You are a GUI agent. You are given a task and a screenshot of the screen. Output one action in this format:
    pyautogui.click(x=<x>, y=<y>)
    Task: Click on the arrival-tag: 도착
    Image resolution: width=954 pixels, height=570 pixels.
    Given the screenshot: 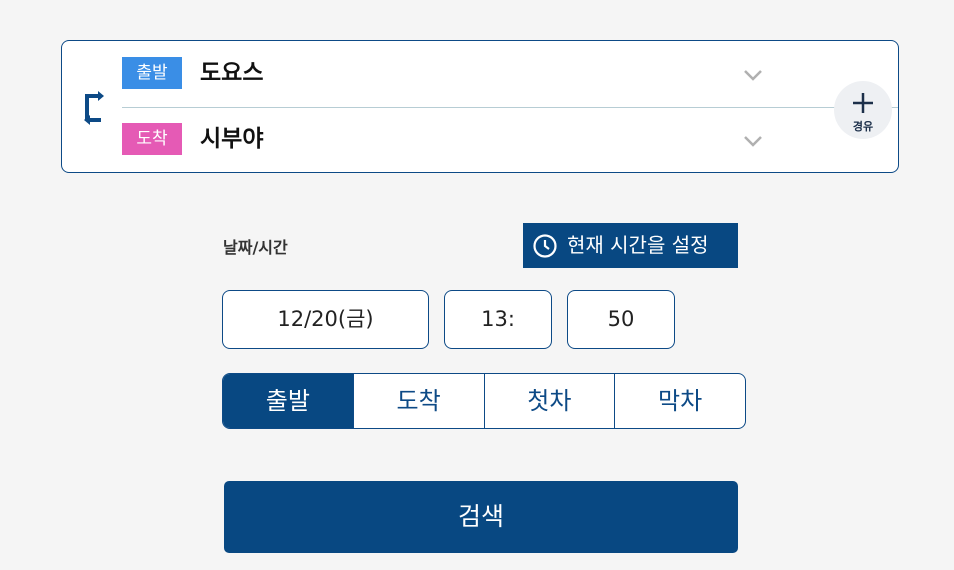 What is the action you would take?
    pyautogui.click(x=152, y=139)
    